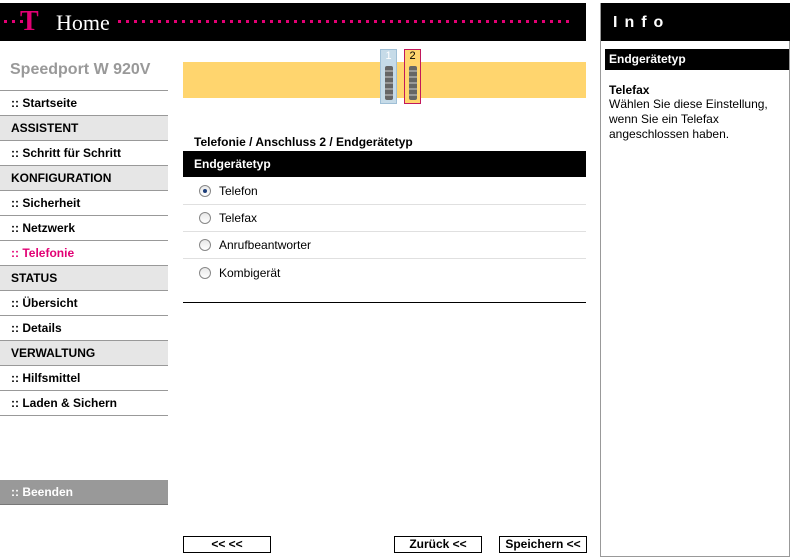 Image resolution: width=796 pixels, height=560 pixels. What do you see at coordinates (265, 245) in the screenshot?
I see `option-label: Anrufbeantworter` at bounding box center [265, 245].